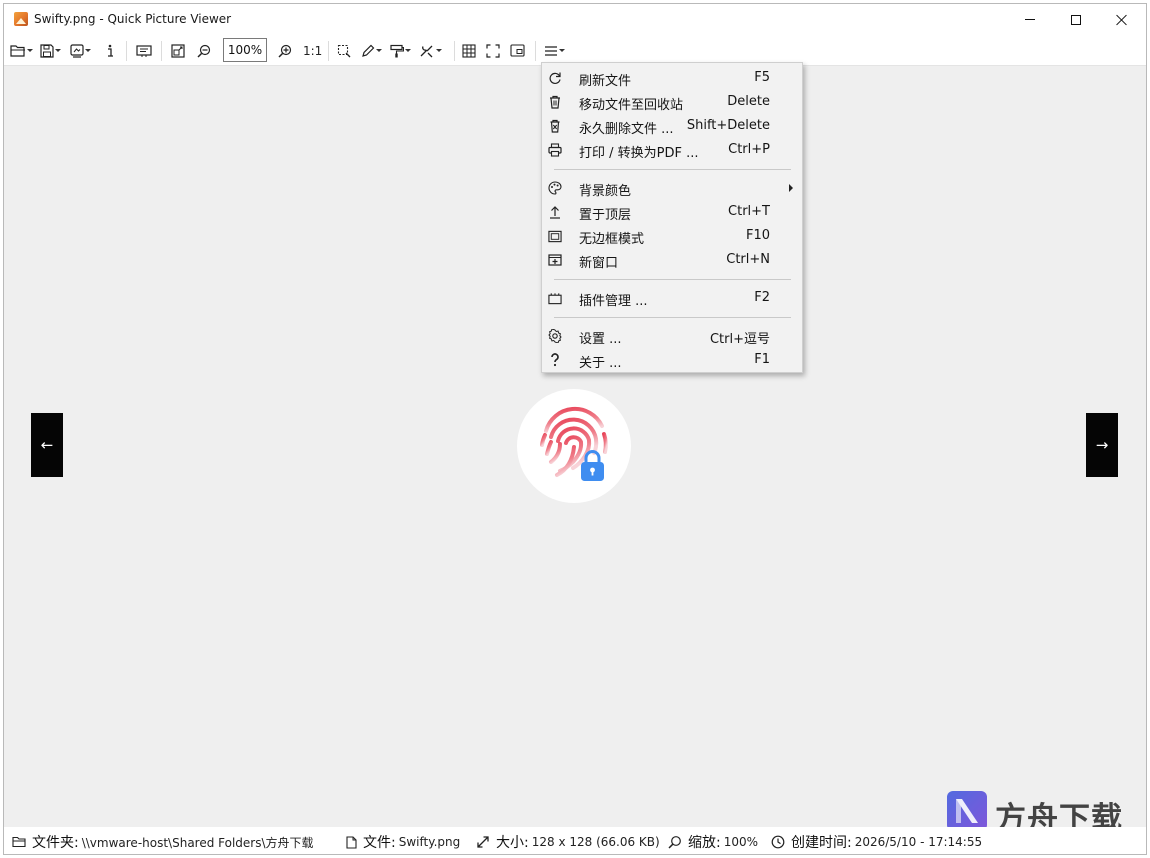 This screenshot has width=1150, height=858. Describe the element at coordinates (876, 842) in the screenshot. I see `status-created: 创建时间: 2026/5/10 - 17:14:55` at that location.